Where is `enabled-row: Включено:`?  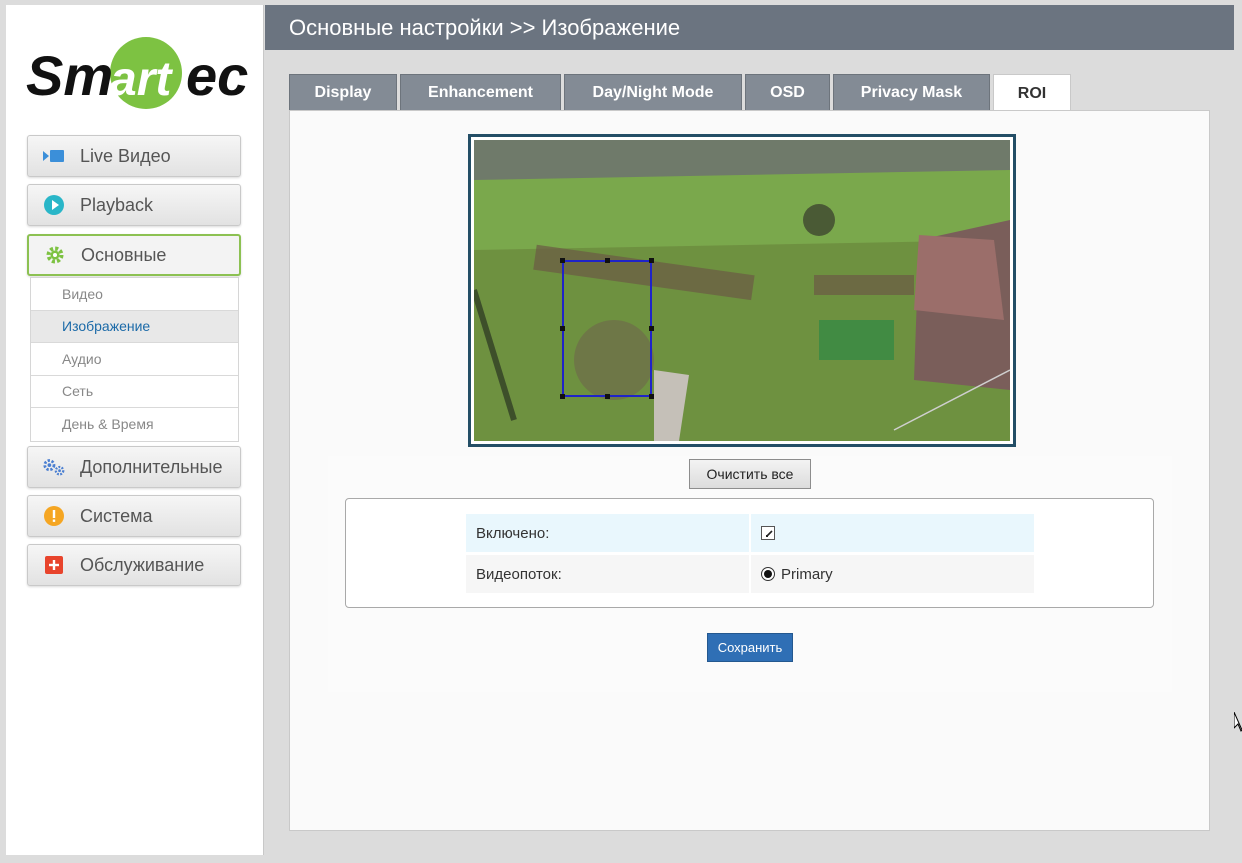
enabled-row: Включено: is located at coordinates (750, 533).